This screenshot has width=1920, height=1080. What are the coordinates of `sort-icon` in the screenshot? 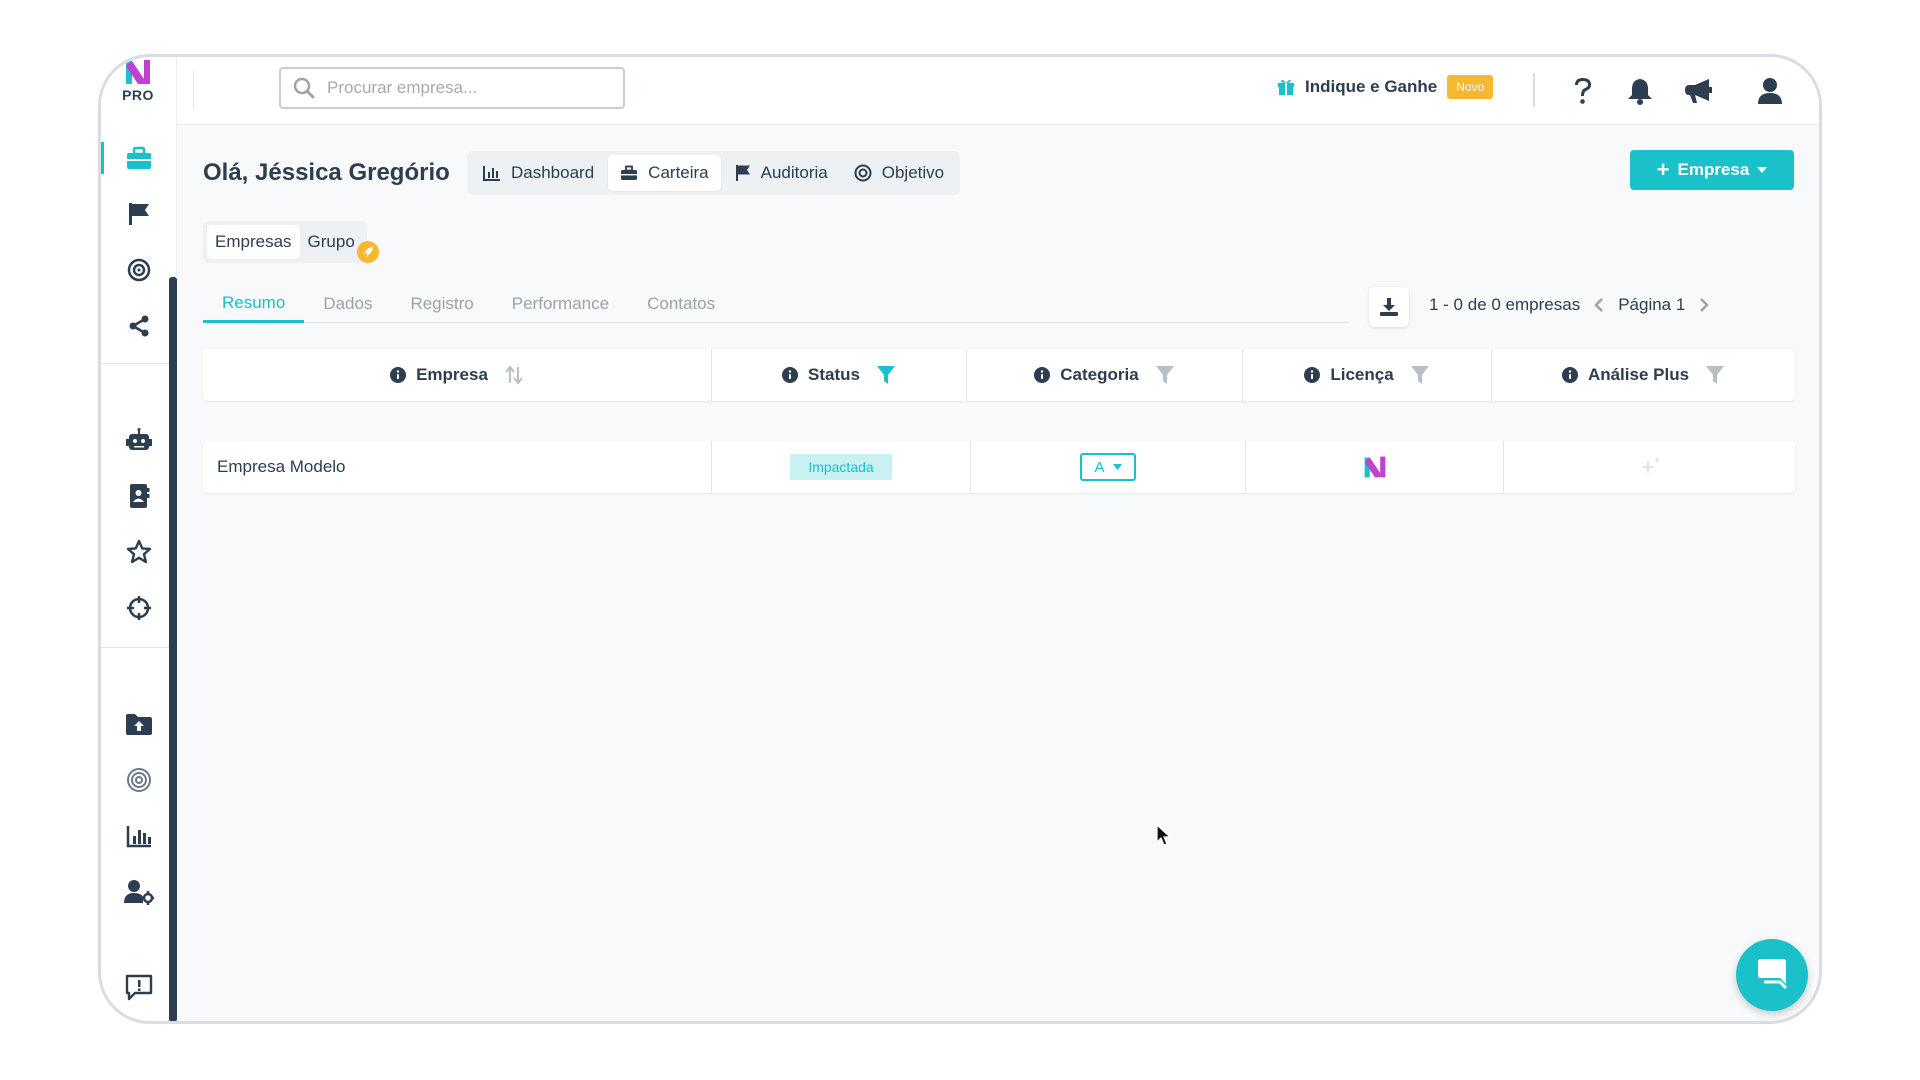 It's located at (514, 375).